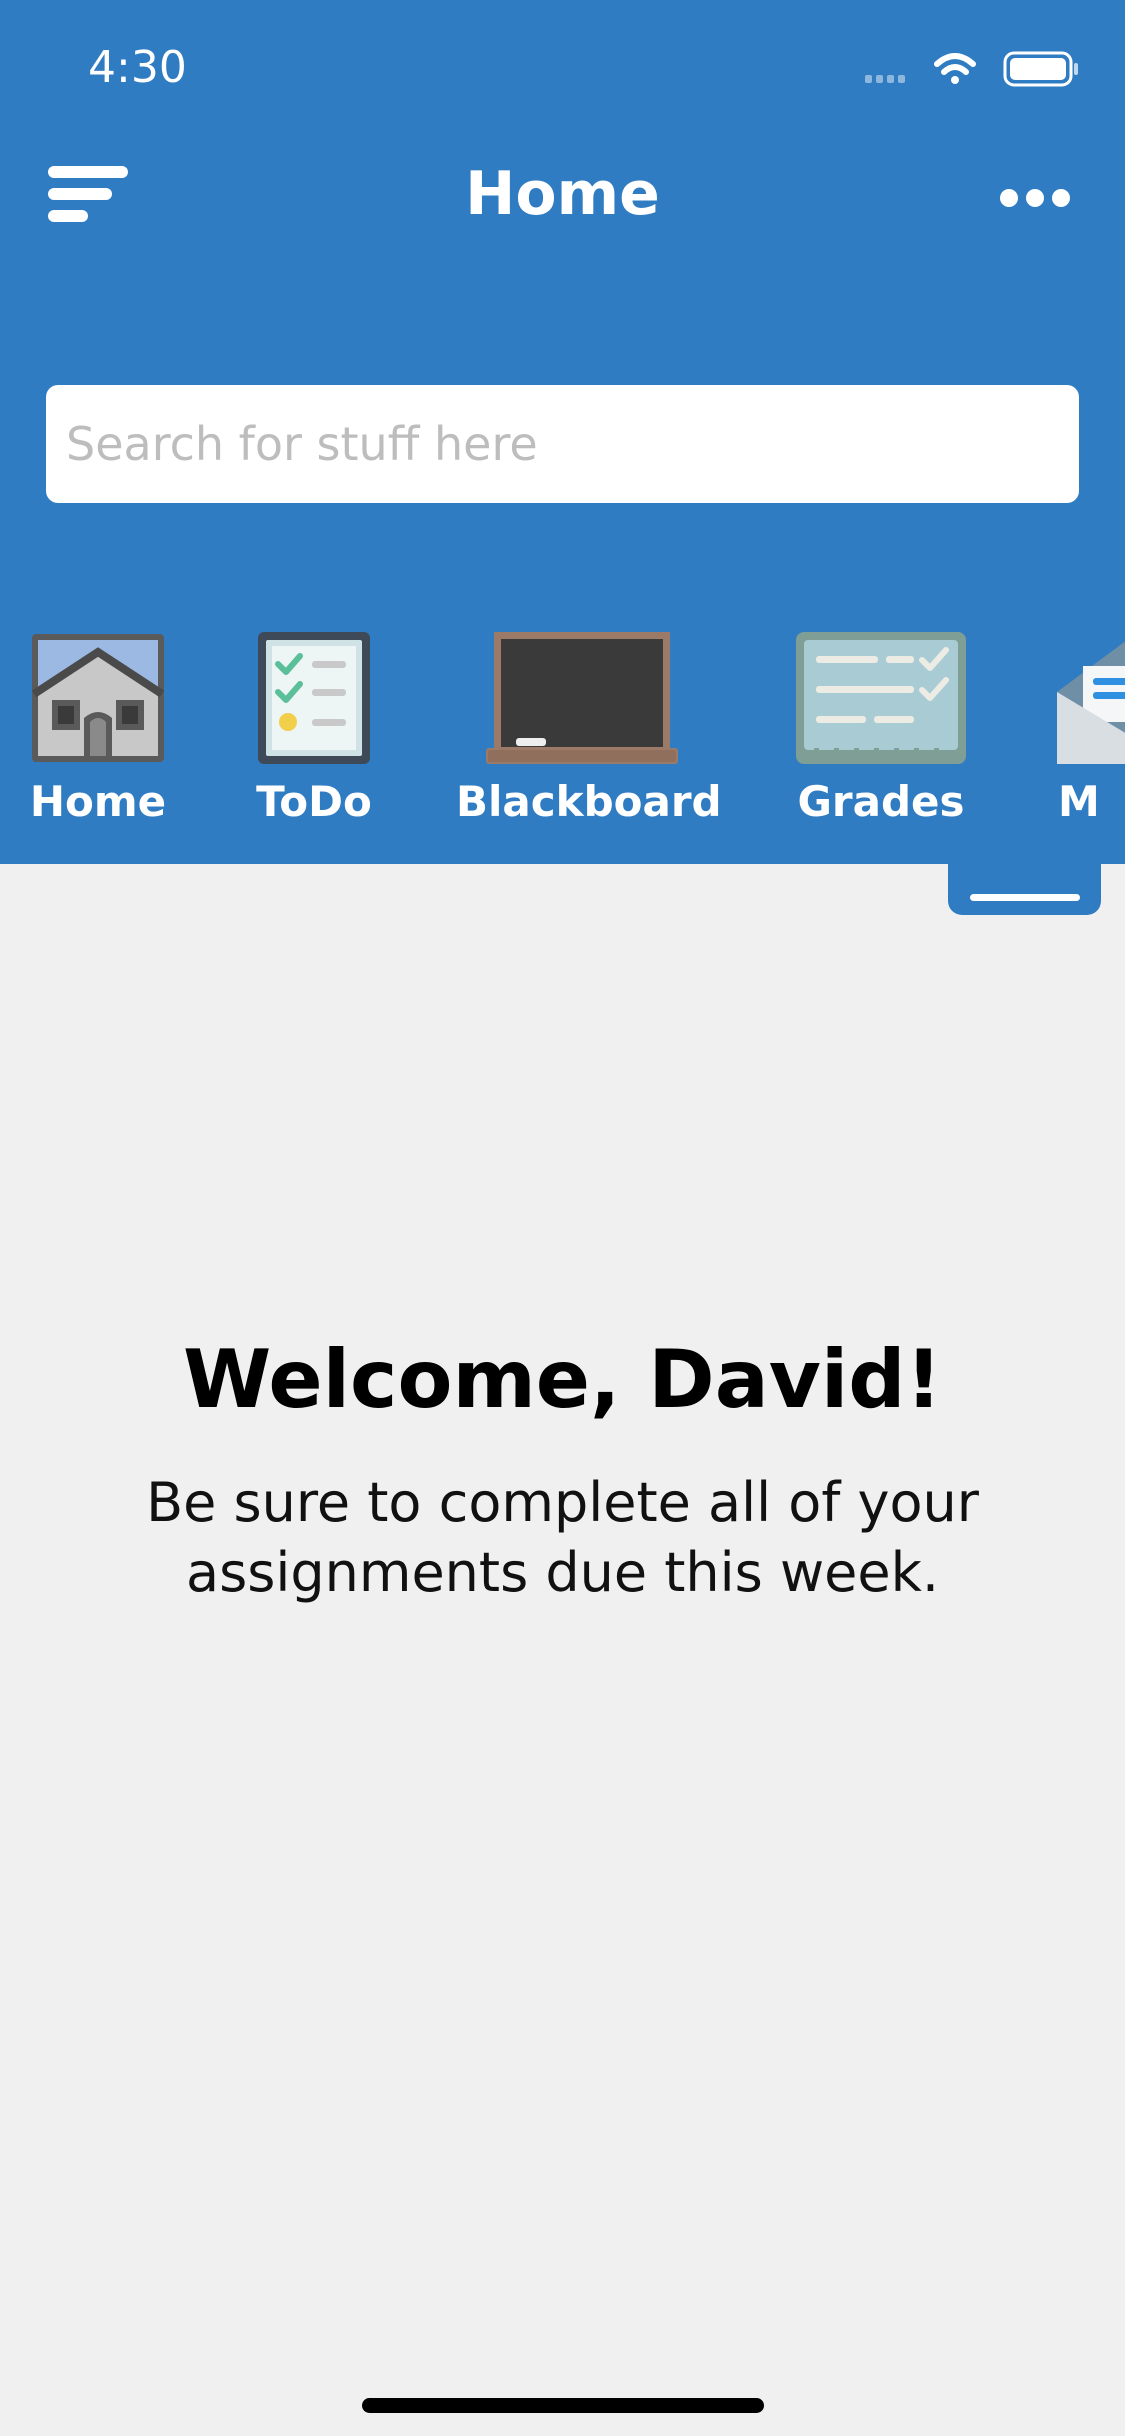 The image size is (1125, 2436). Describe the element at coordinates (137, 67) in the screenshot. I see `status-time: 4:30` at that location.